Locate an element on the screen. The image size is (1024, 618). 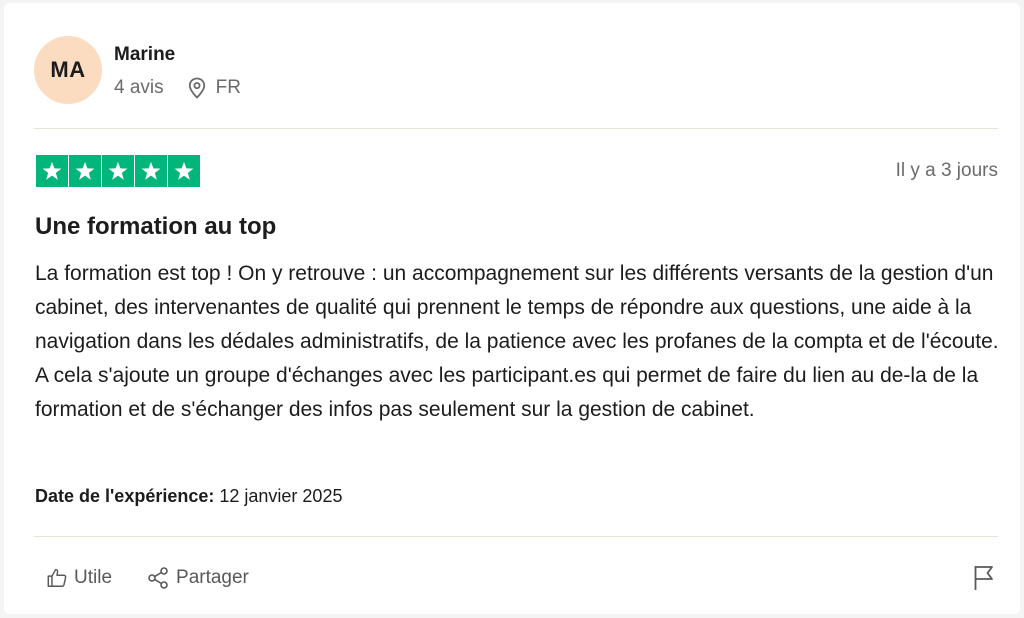
share-button: Partager is located at coordinates (197, 578).